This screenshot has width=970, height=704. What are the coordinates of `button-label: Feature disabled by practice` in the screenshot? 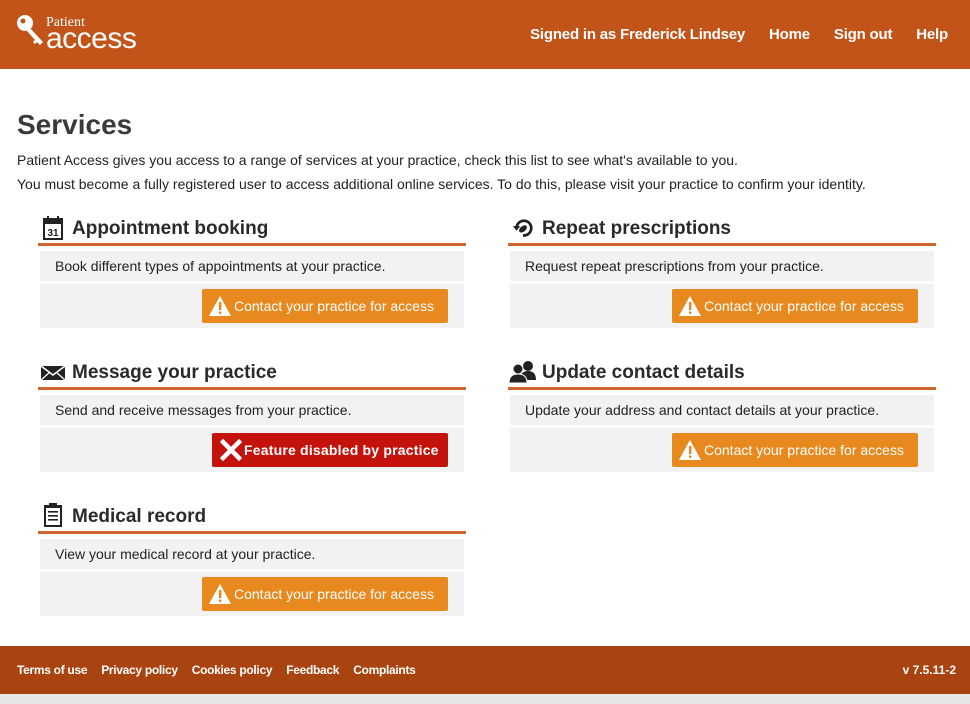 It's located at (341, 450).